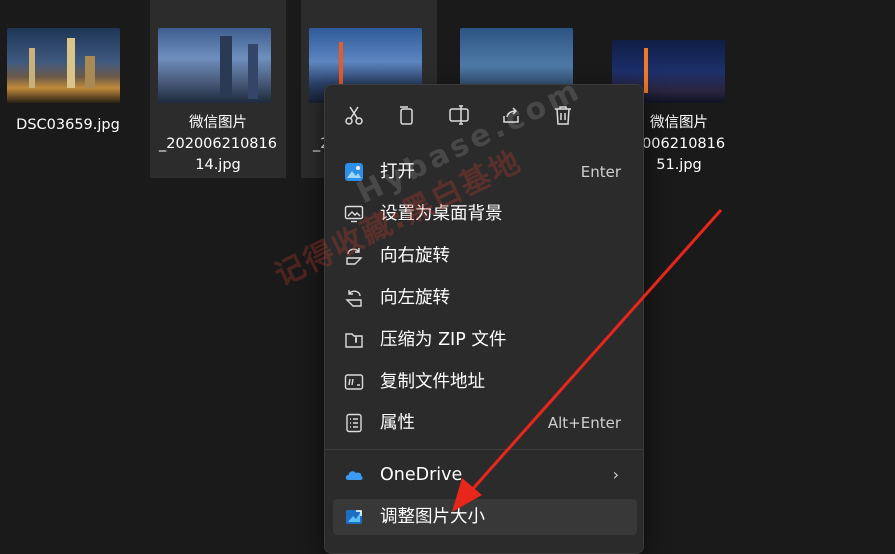 The height and width of the screenshot is (554, 895). I want to click on menu-item-label: 向右旋转, so click(415, 256).